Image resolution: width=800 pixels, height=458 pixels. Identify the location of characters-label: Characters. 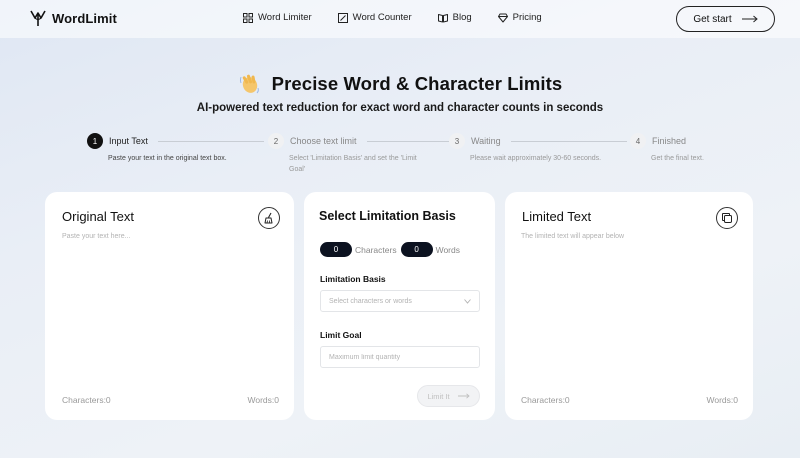
(376, 249).